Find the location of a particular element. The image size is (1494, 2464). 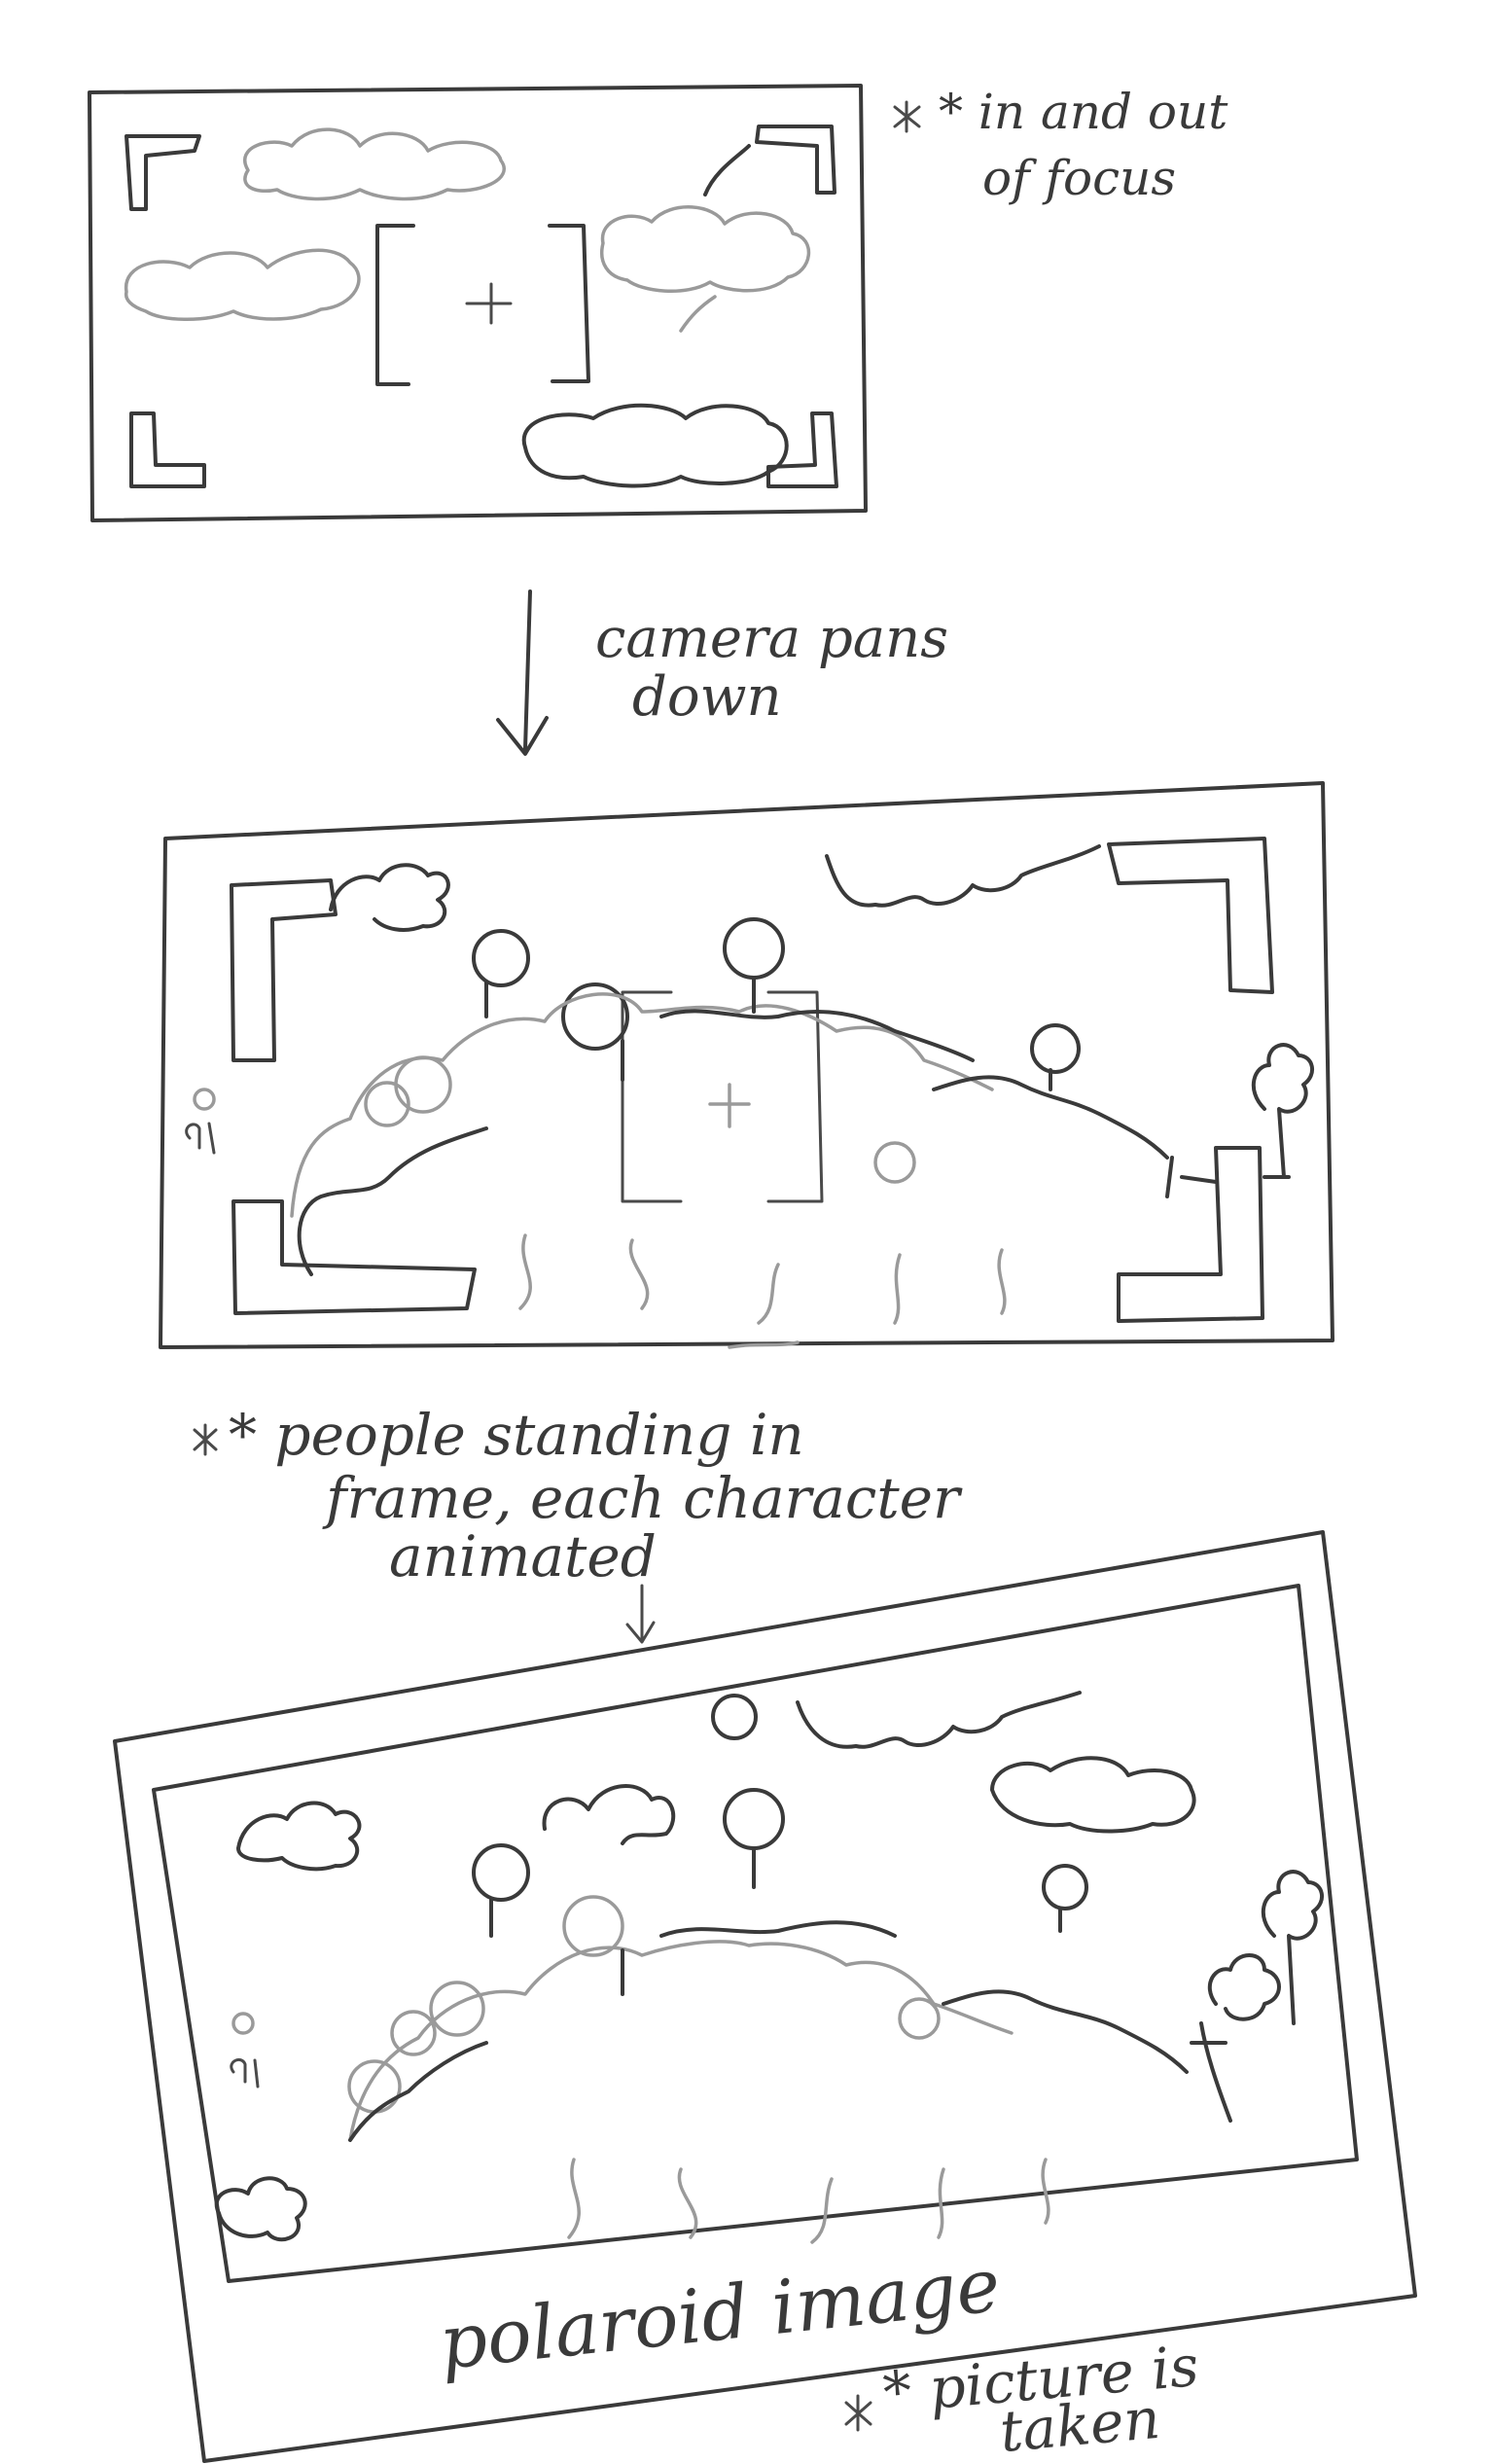

pan-note-line-2: down is located at coordinates (707, 697).